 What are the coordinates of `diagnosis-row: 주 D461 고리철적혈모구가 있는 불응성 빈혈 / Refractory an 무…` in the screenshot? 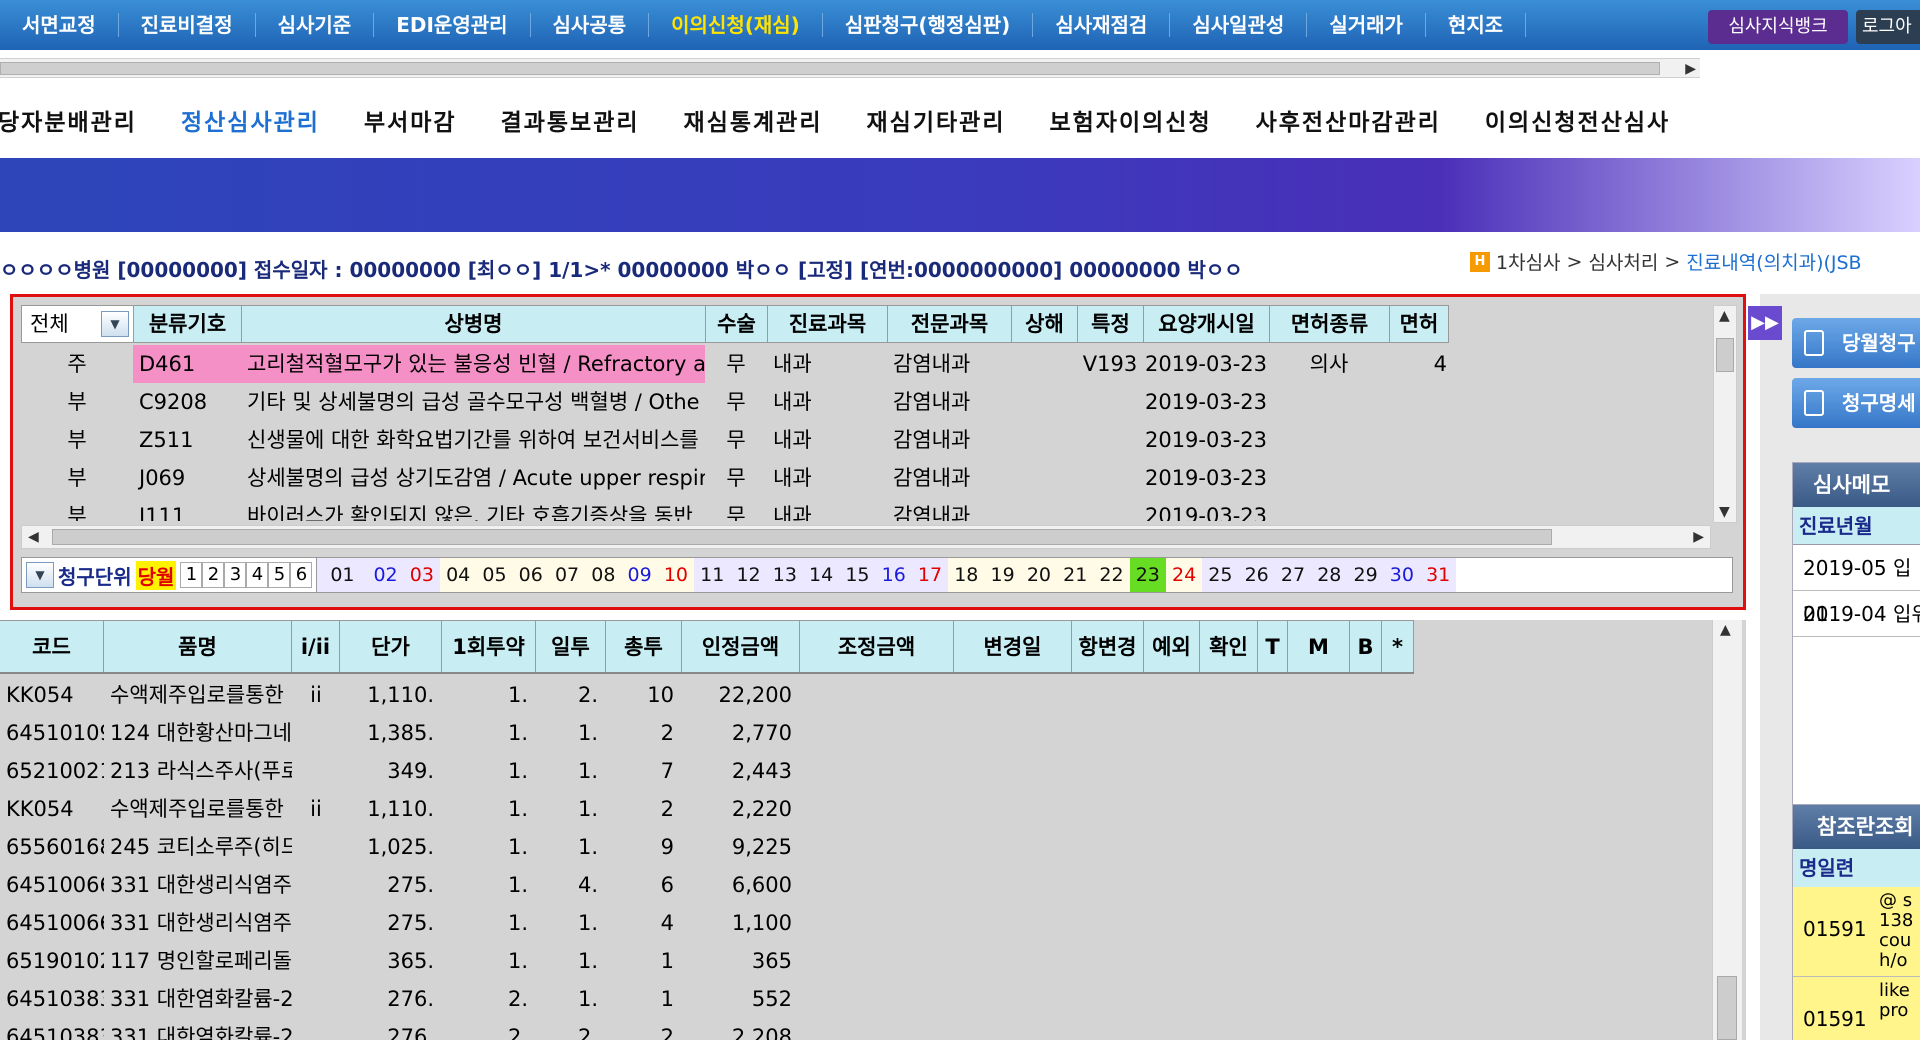 It's located at (866, 364).